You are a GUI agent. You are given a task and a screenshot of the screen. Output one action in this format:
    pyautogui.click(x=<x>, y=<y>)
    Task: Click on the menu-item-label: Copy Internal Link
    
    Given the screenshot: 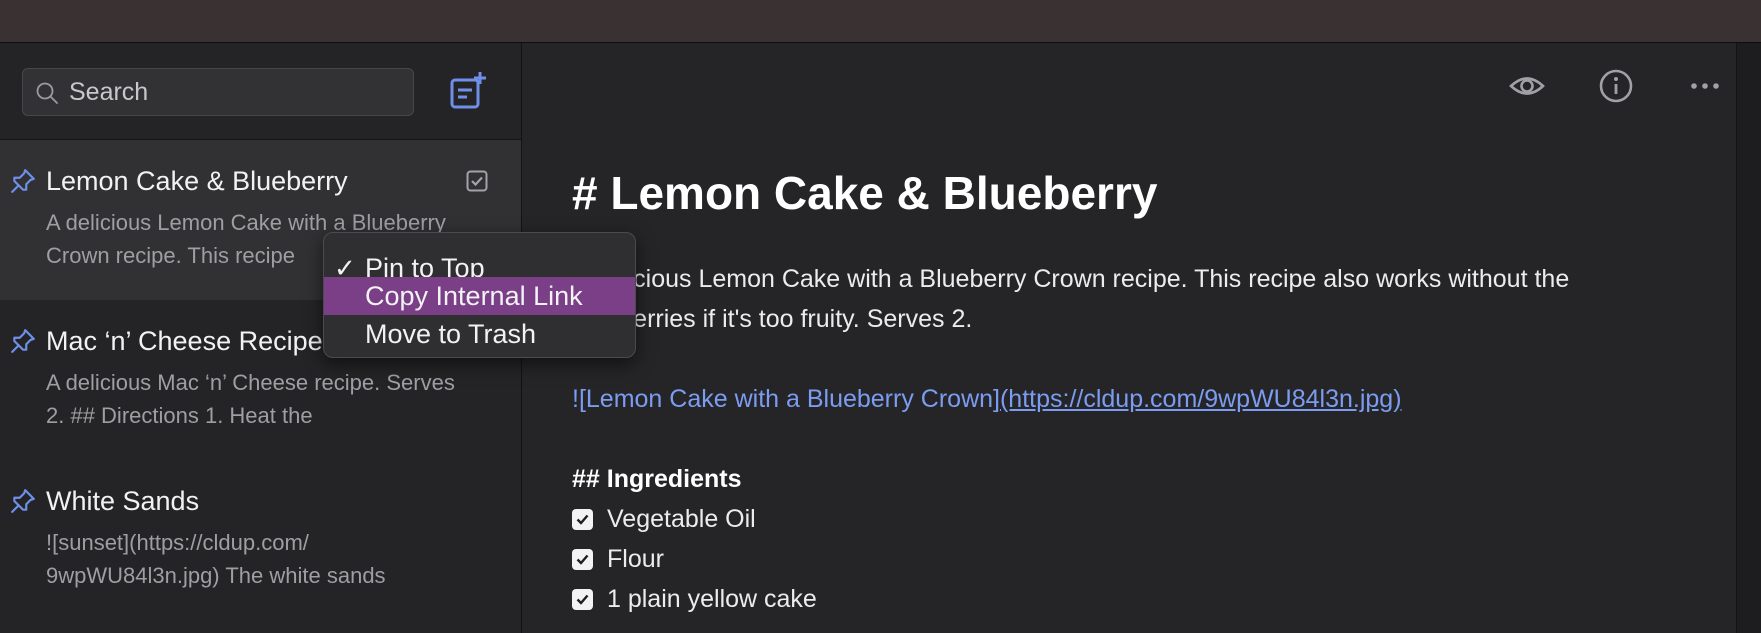 What is the action you would take?
    pyautogui.click(x=474, y=296)
    